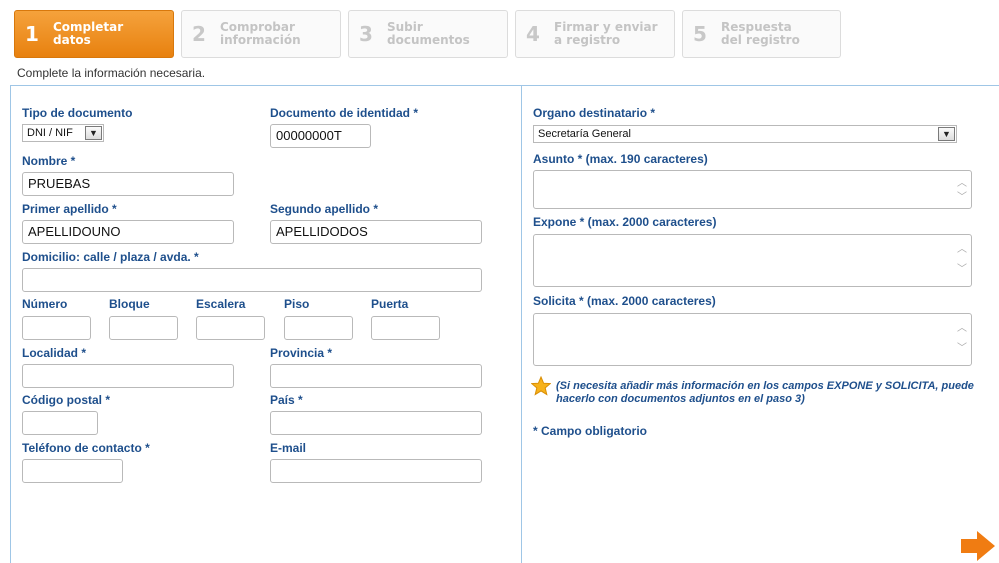 This screenshot has height=563, width=999. Describe the element at coordinates (86, 448) in the screenshot. I see `telefono-label: Teléfono de contacto *` at that location.